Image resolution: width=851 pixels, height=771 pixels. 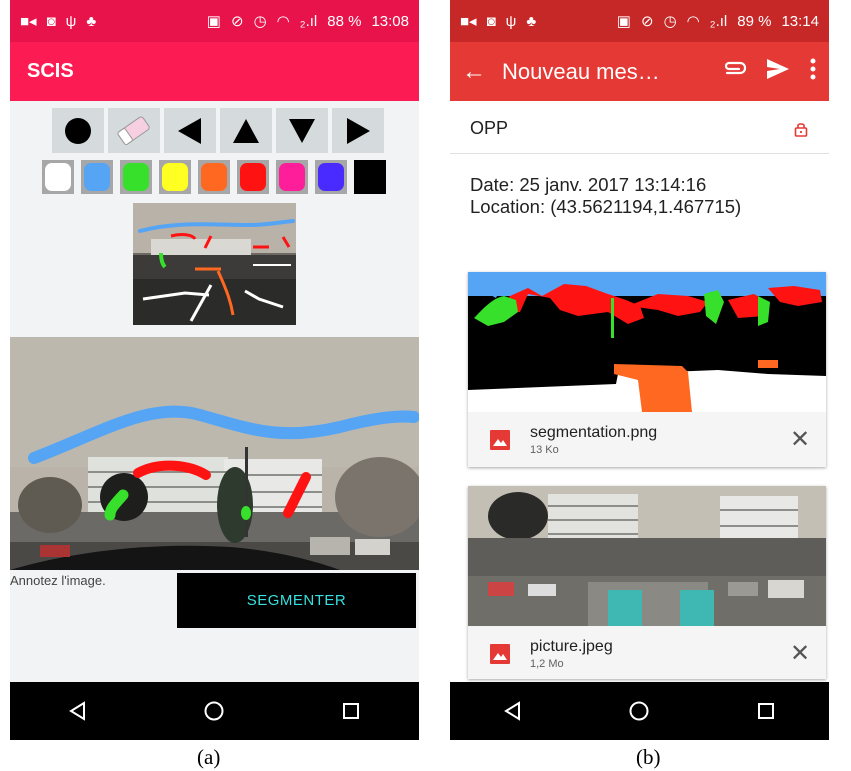 I want to click on back-arrow-icon: ←, so click(x=482, y=72).